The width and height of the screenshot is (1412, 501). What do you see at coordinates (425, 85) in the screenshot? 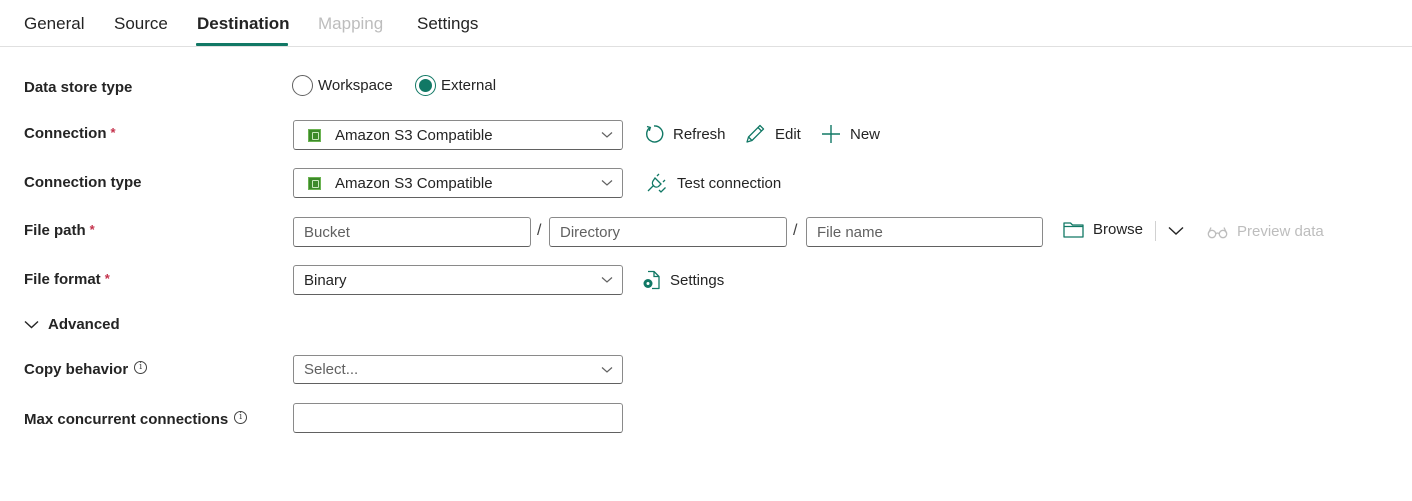
I see `radio-checked-icon` at bounding box center [425, 85].